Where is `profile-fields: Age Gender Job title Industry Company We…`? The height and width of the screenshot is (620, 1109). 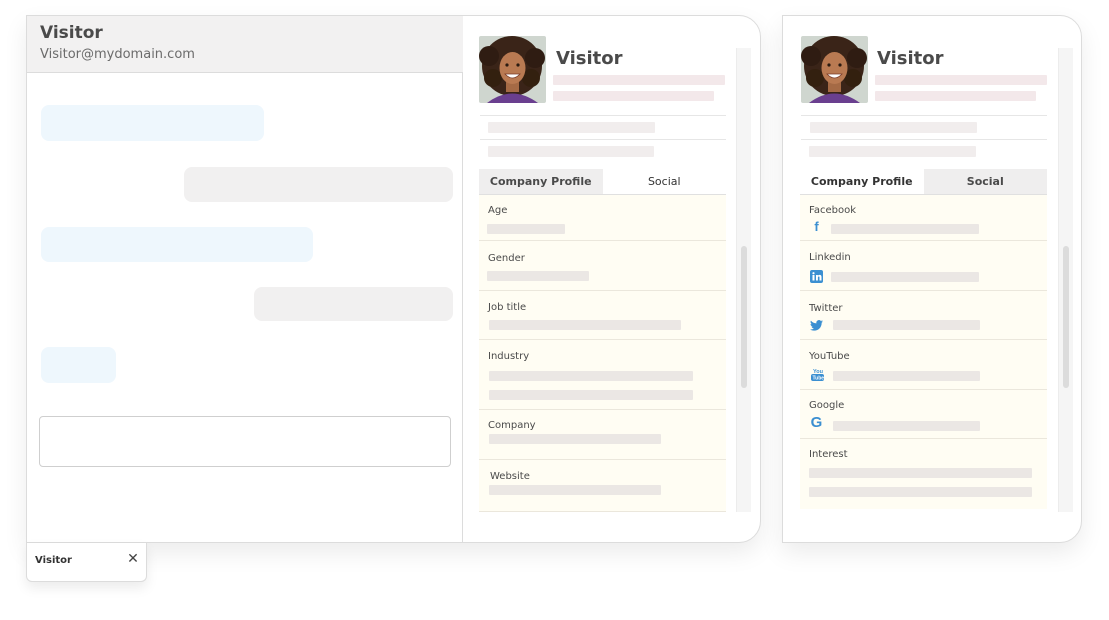
profile-fields: Age Gender Job title Industry Company We… is located at coordinates (602, 353).